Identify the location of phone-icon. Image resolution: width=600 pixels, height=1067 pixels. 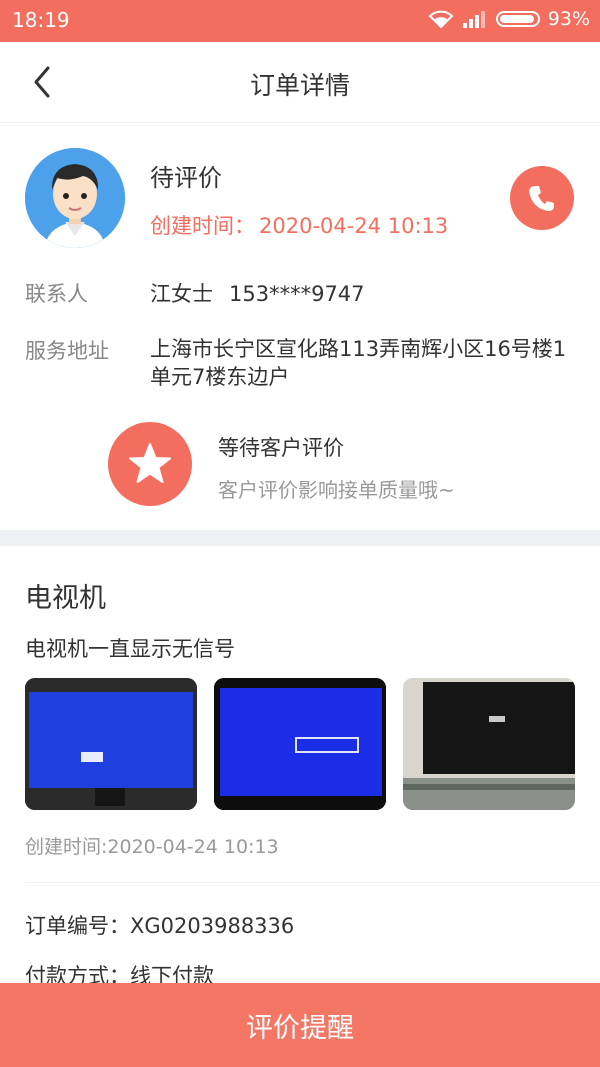
(541, 198).